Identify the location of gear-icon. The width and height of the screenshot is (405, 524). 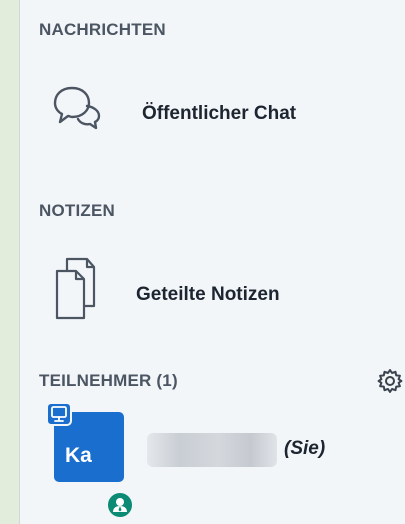
(390, 381).